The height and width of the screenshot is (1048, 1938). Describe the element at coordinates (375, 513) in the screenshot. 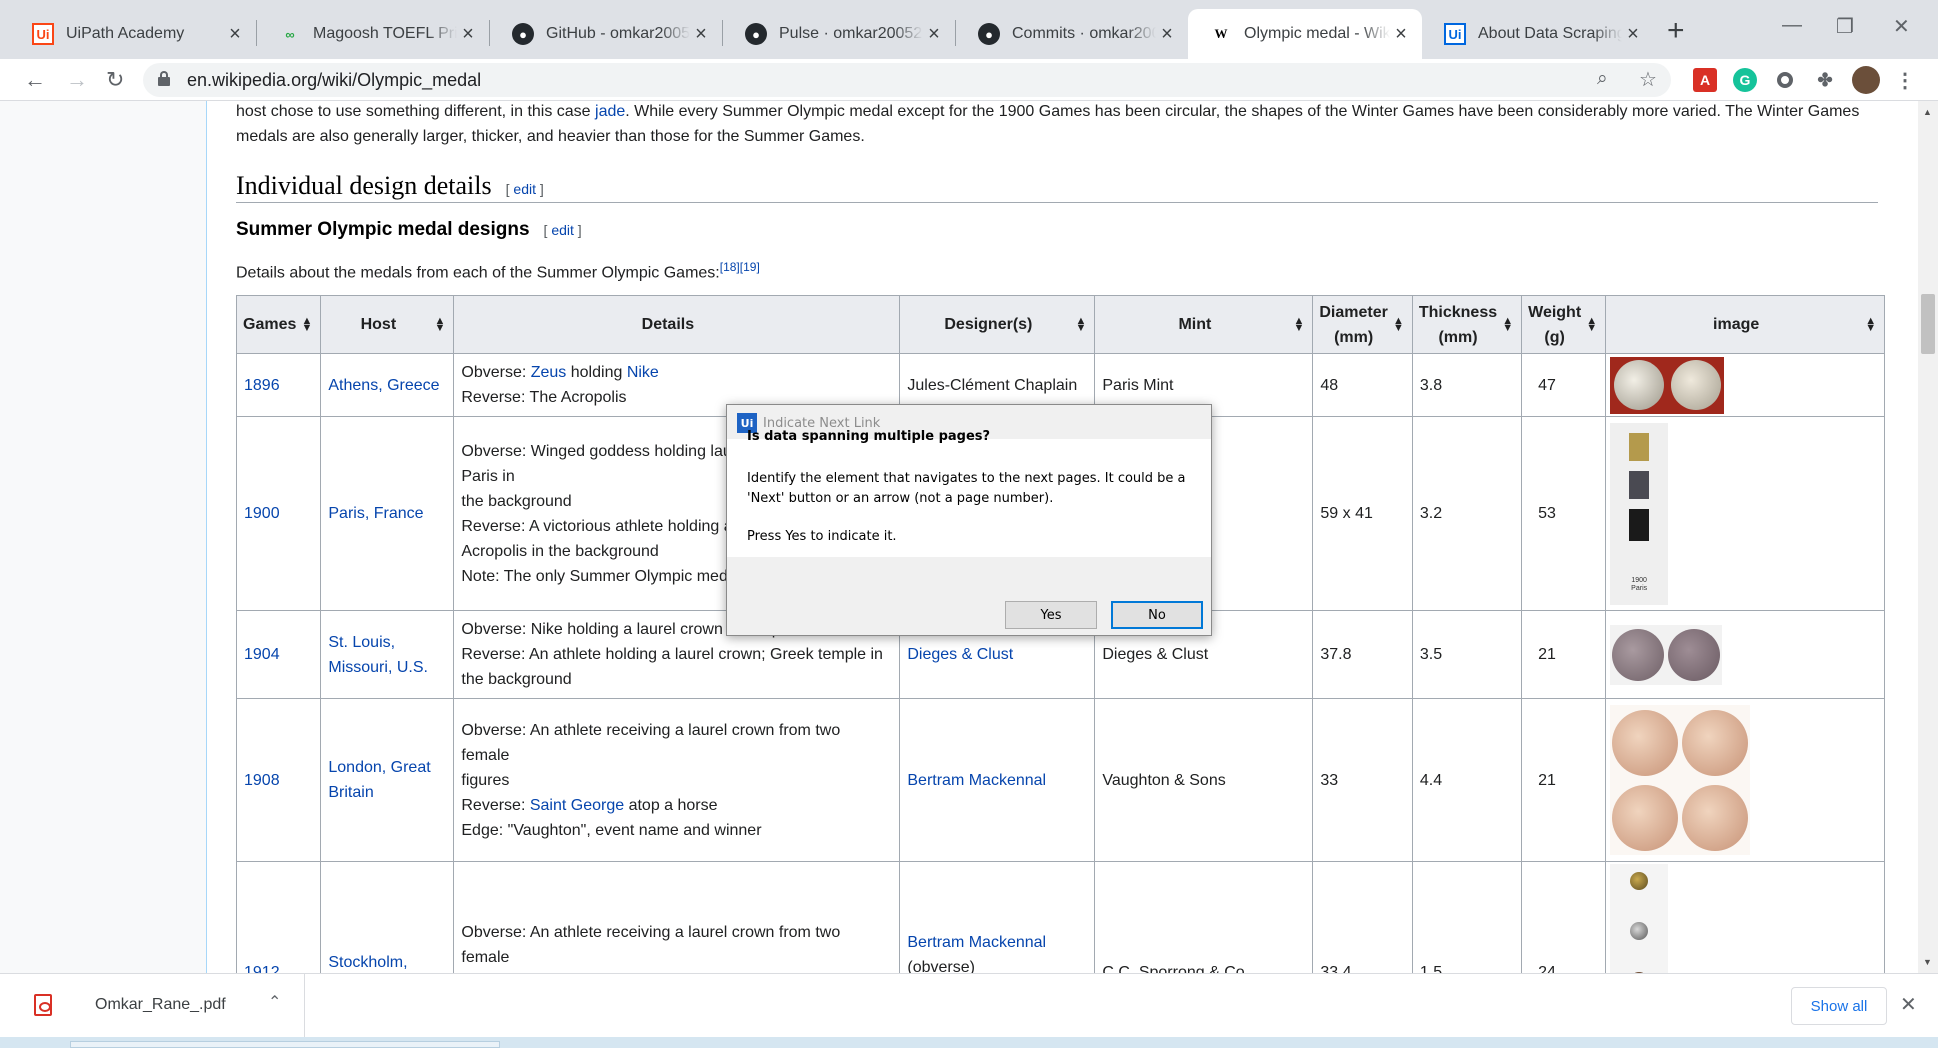

I see `host-link: Paris, France` at that location.